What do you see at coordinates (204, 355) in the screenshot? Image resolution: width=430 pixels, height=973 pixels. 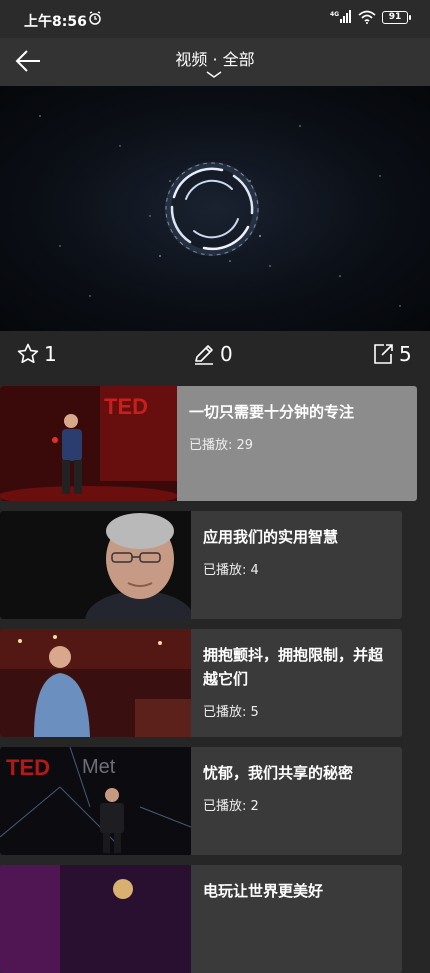 I see `pencil-icon` at bounding box center [204, 355].